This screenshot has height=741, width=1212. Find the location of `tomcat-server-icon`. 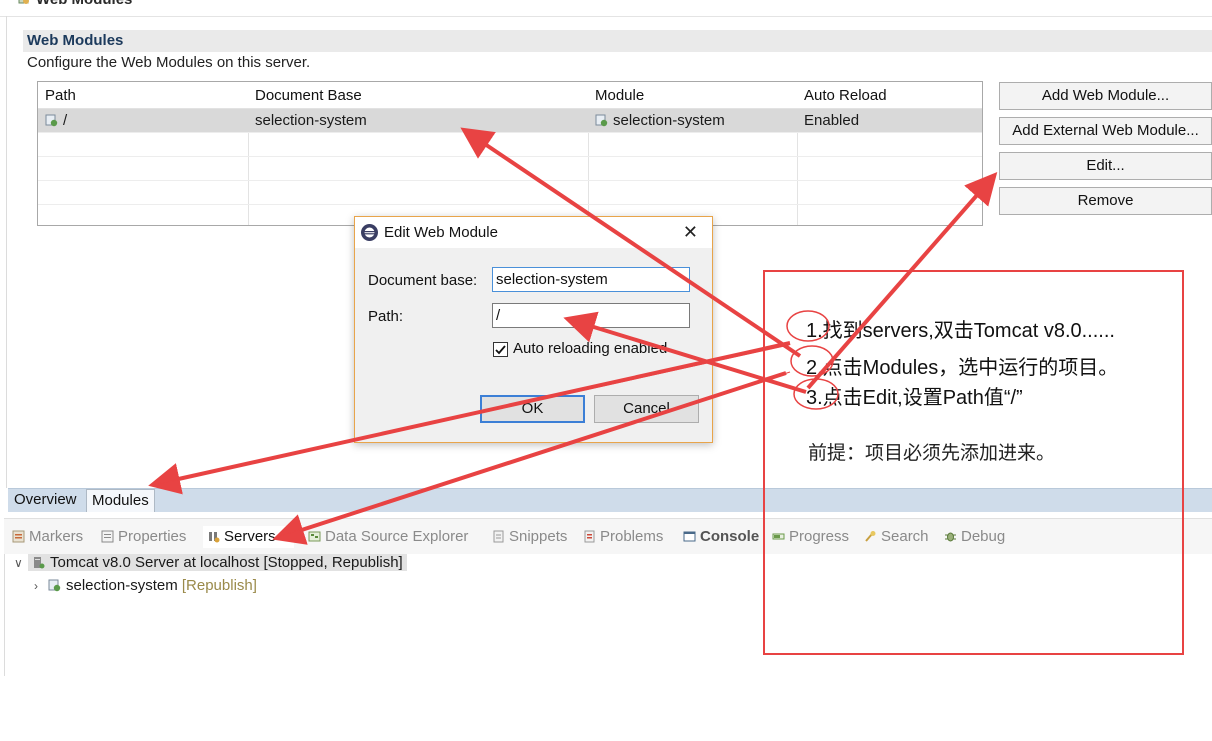

tomcat-server-icon is located at coordinates (39, 563).